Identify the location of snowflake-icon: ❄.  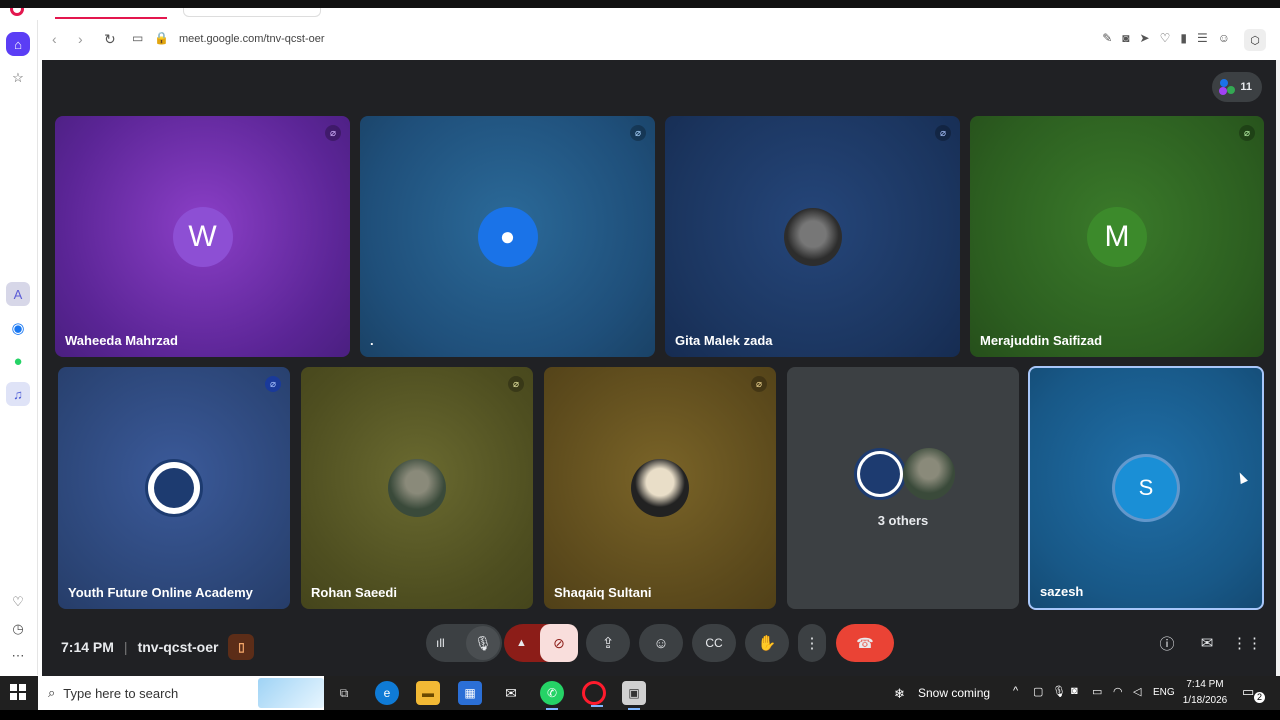
(899, 693).